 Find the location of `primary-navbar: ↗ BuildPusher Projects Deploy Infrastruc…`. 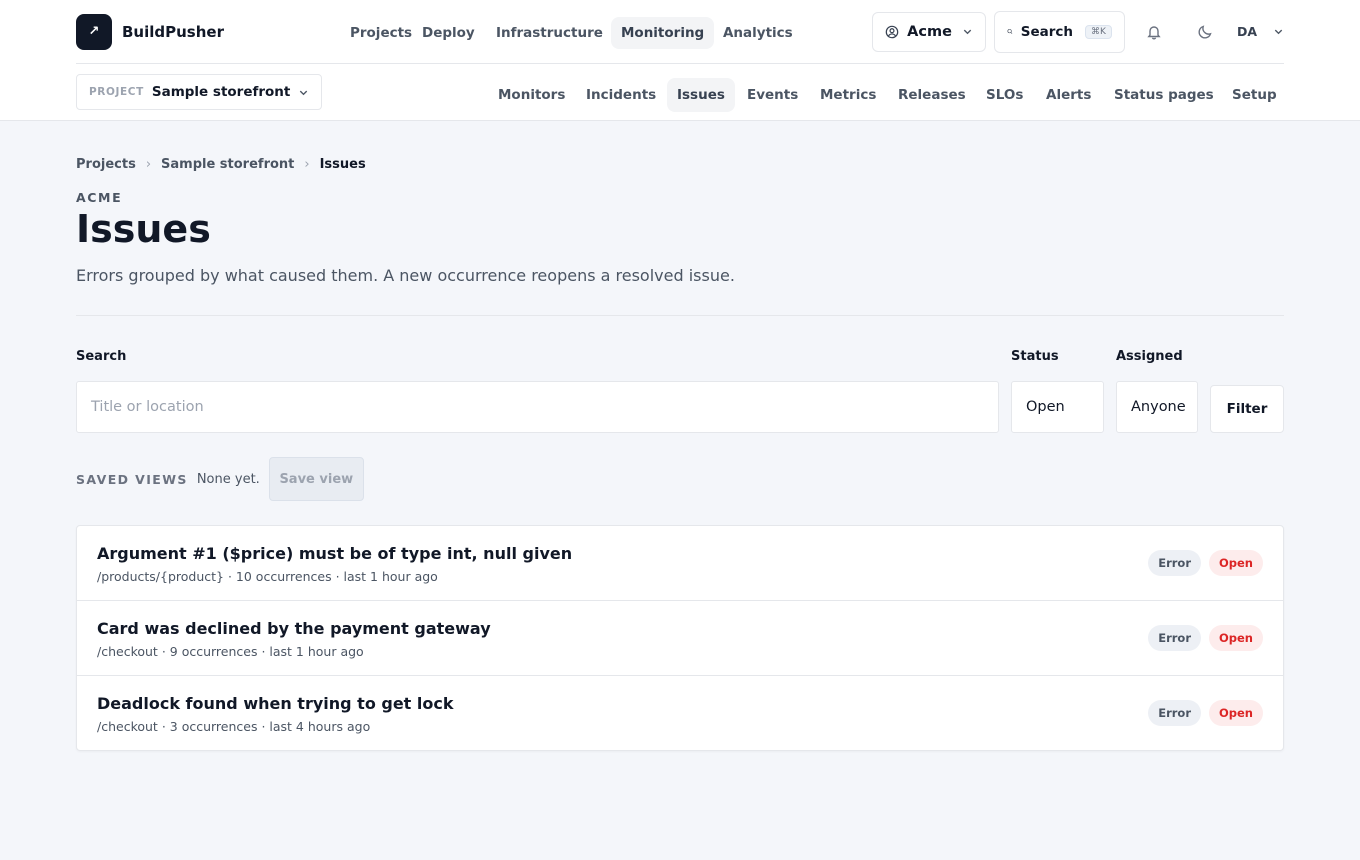

primary-navbar: ↗ BuildPusher Projects Deploy Infrastruc… is located at coordinates (680, 32).